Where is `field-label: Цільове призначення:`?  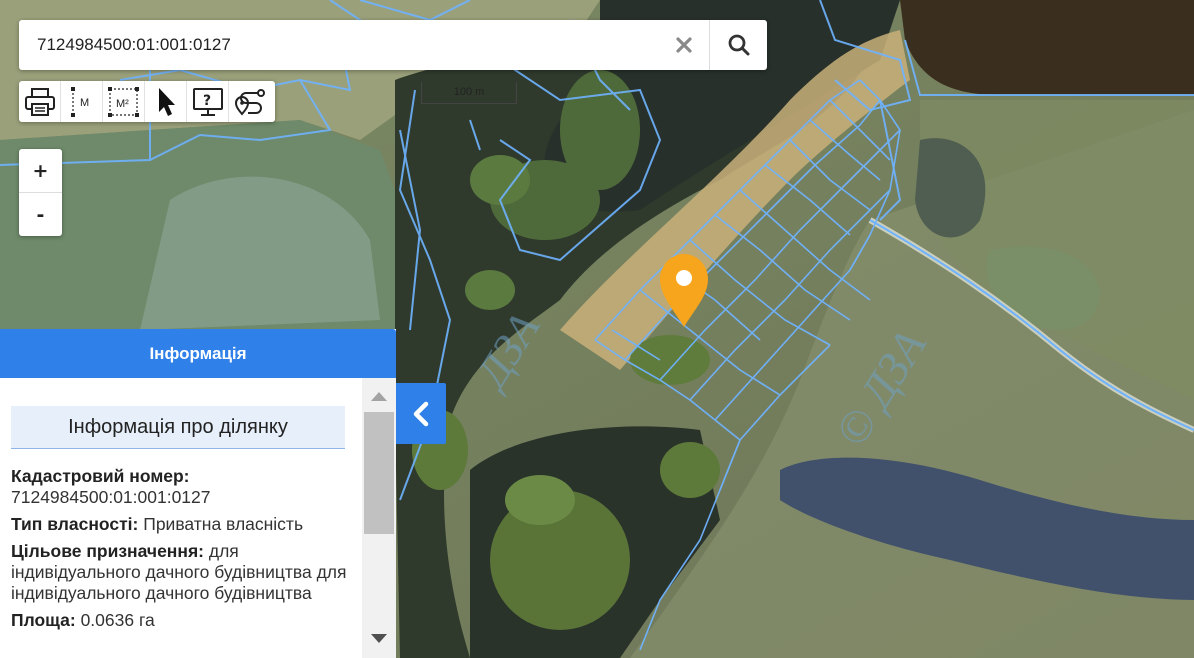 field-label: Цільове призначення: is located at coordinates (107, 551).